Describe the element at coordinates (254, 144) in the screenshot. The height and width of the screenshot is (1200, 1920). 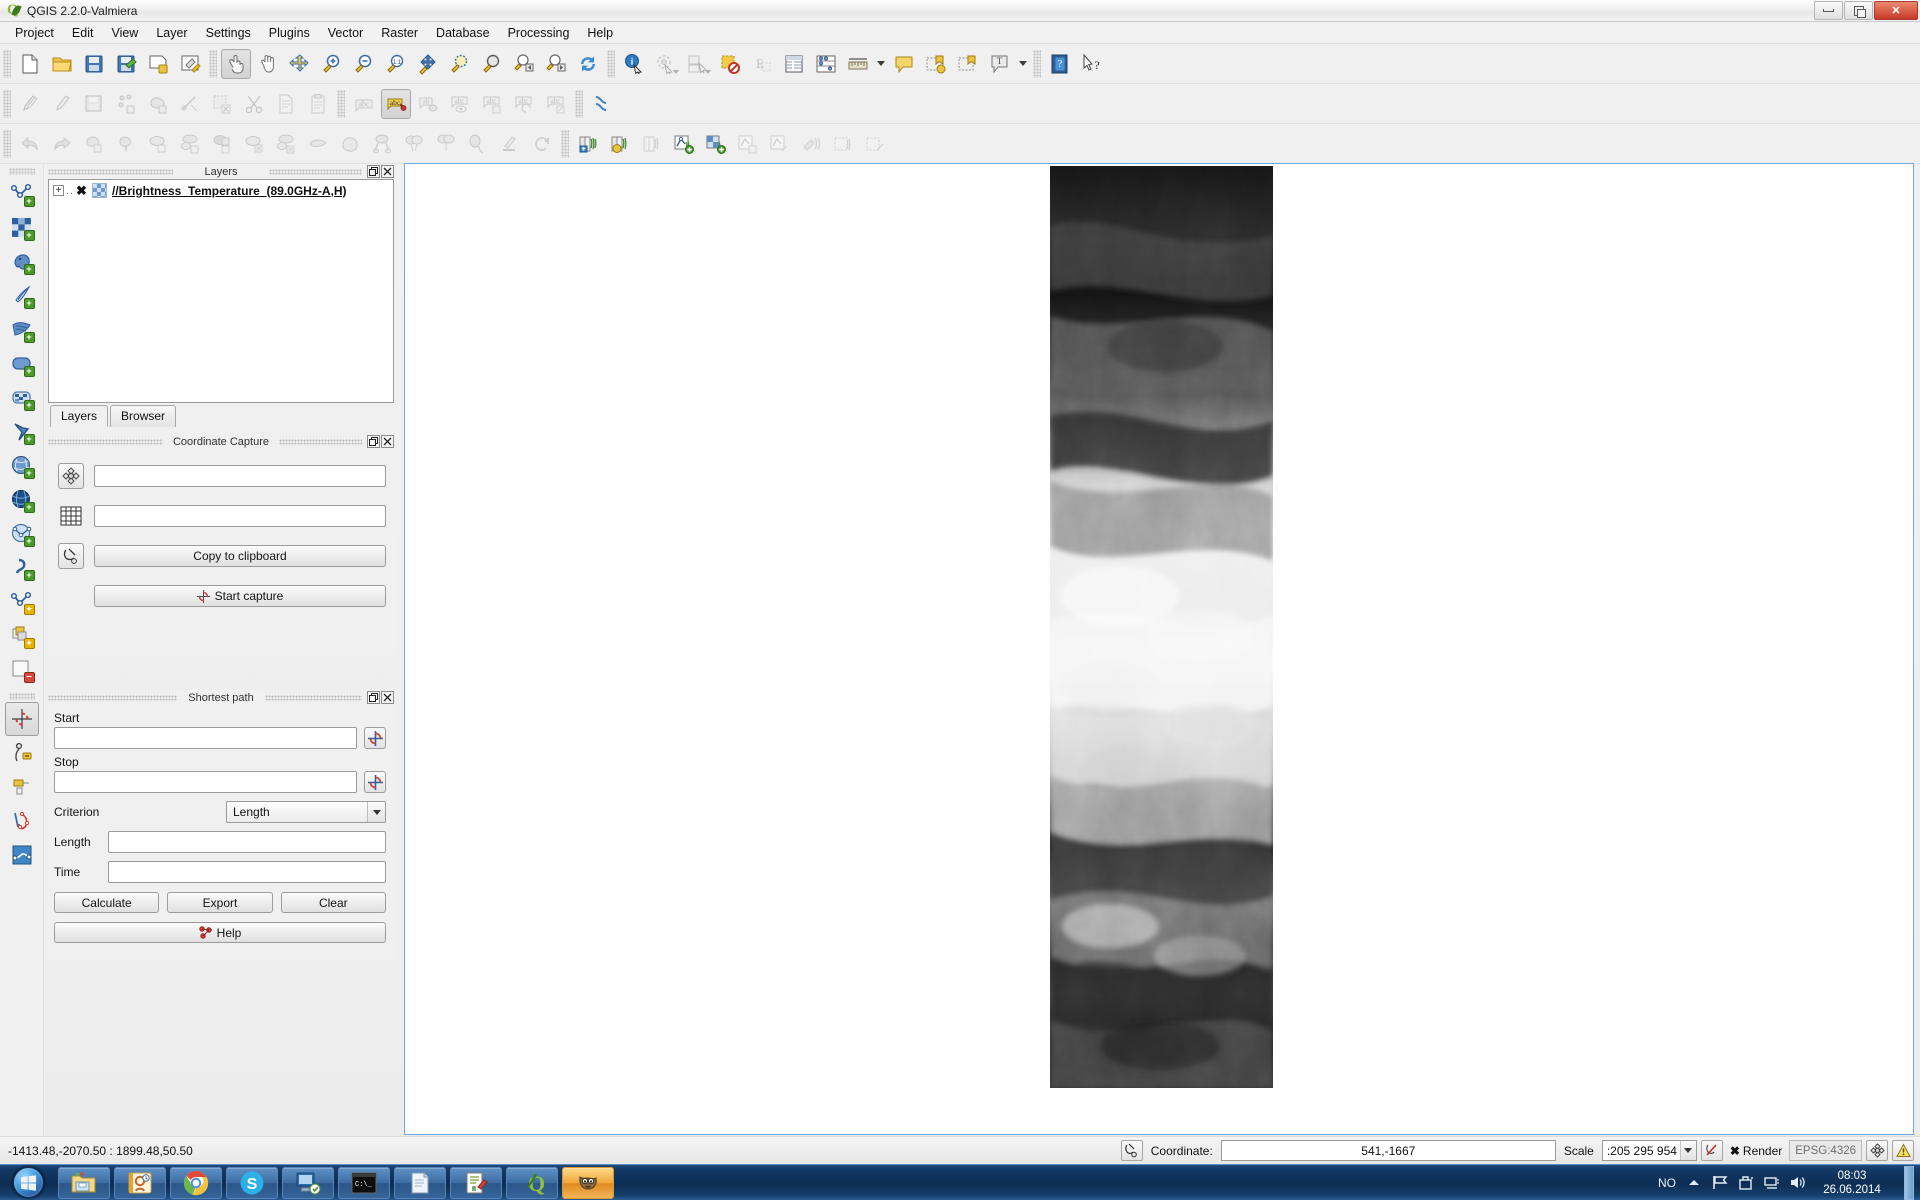
I see `delete-ring-icon` at that location.